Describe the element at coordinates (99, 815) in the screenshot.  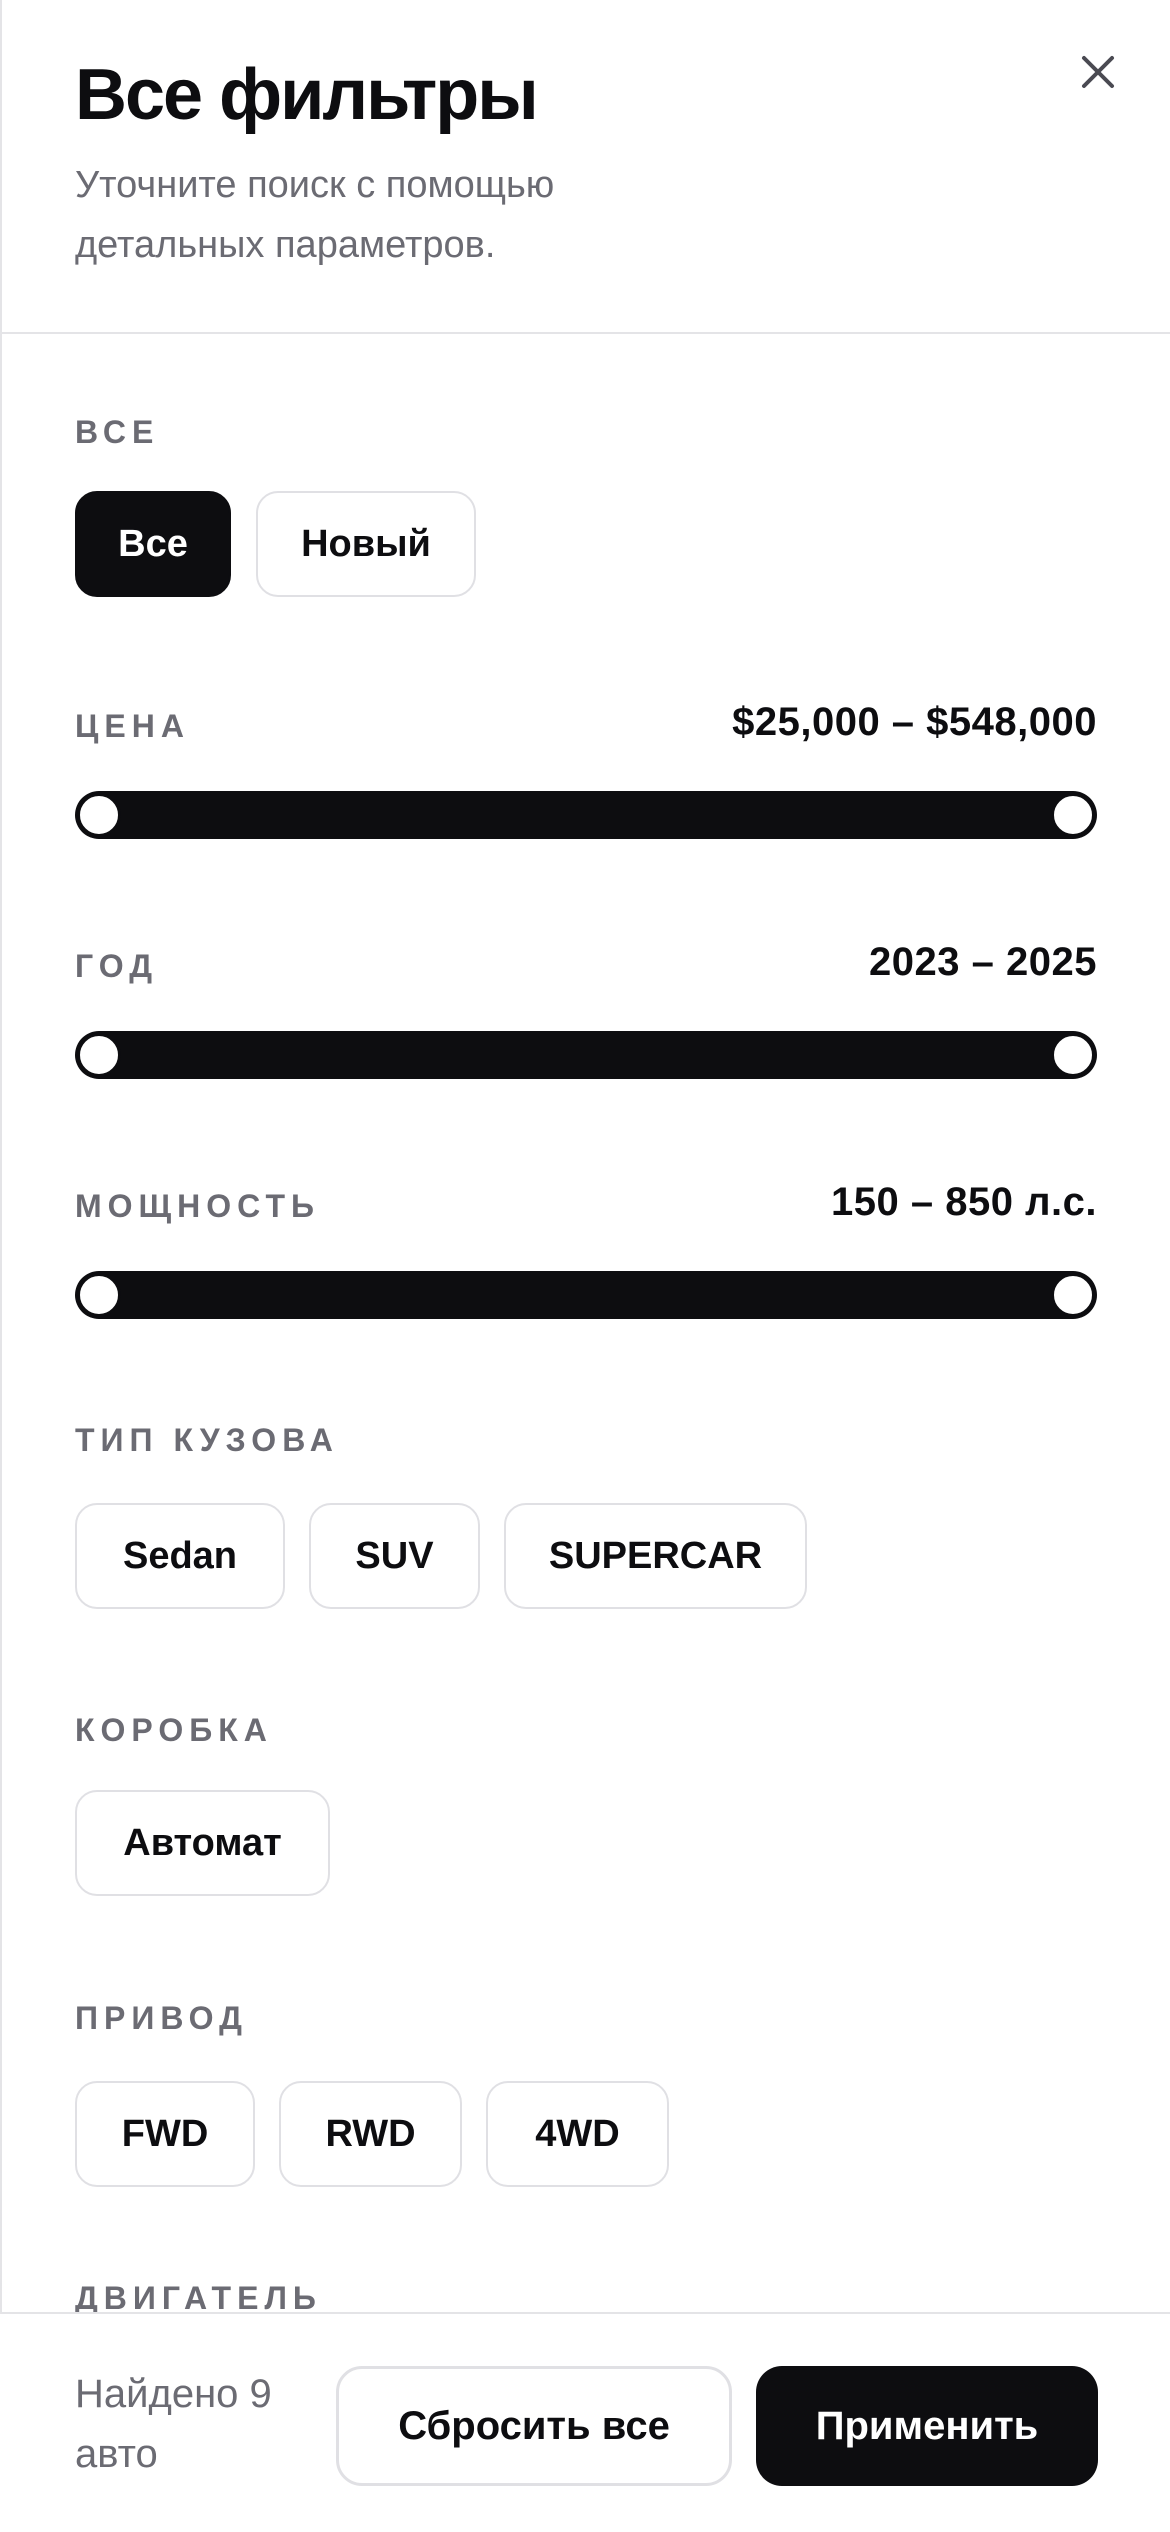
I see `price-slider-min-thumb` at that location.